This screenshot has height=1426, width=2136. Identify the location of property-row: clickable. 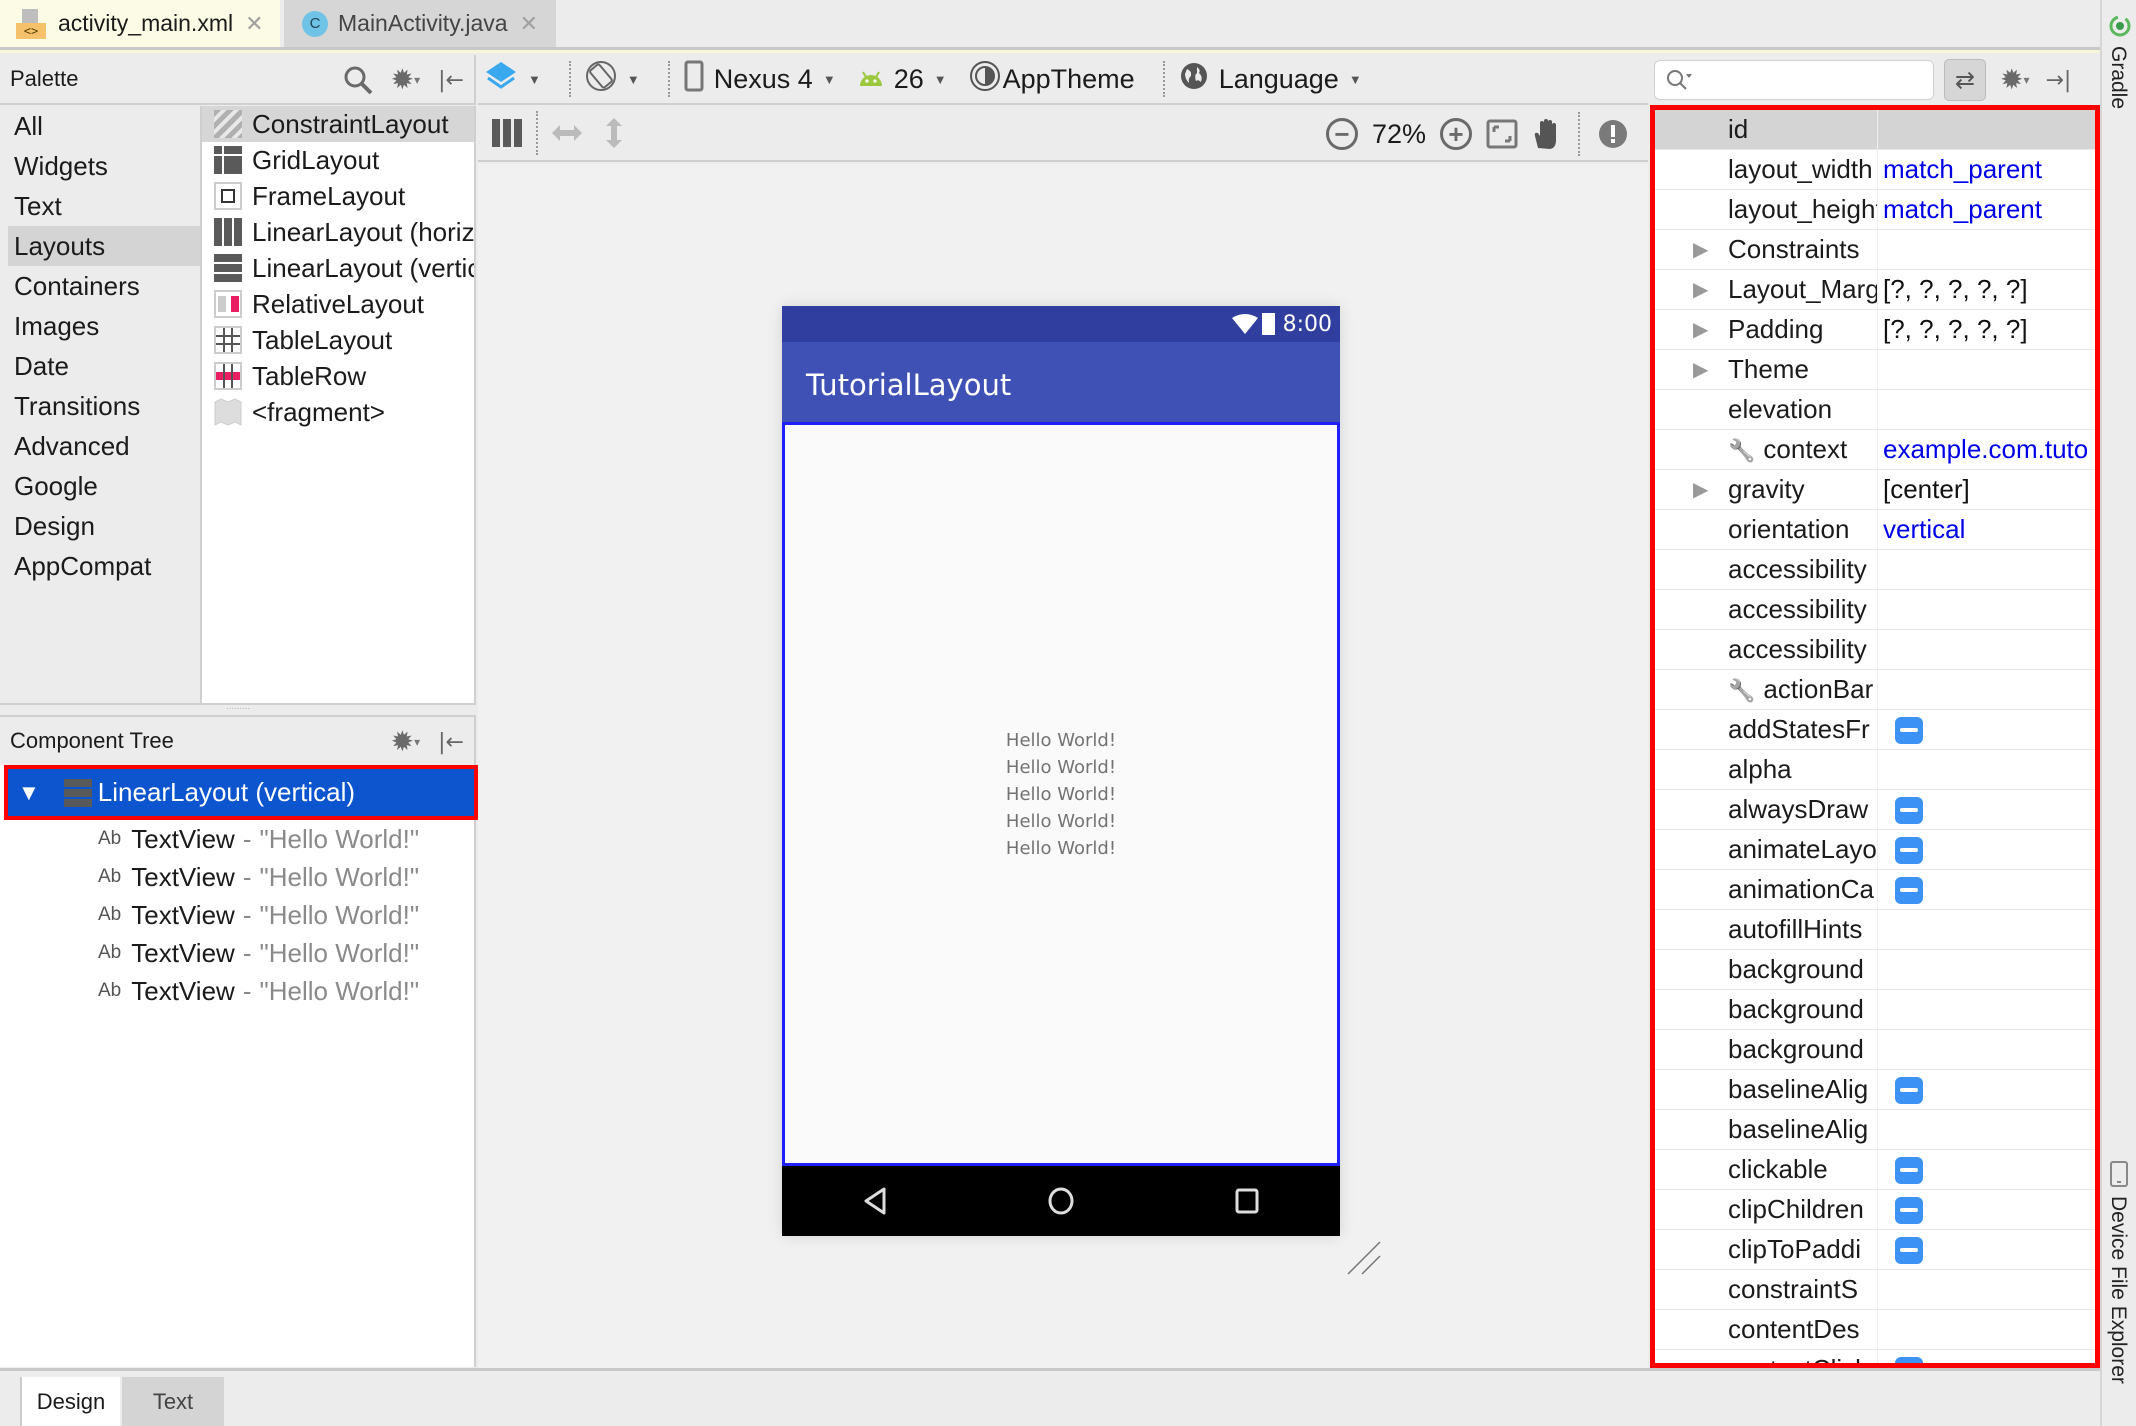
(1875, 1170).